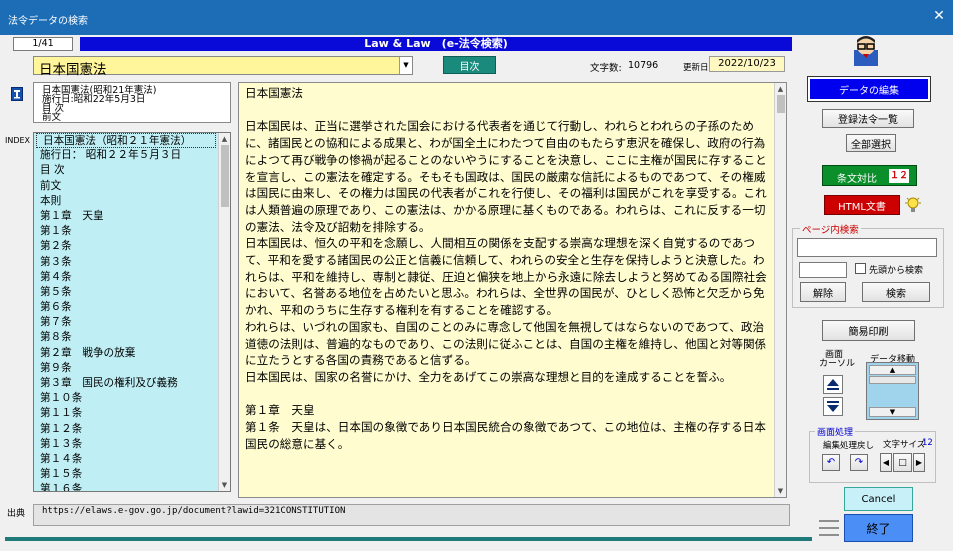 This screenshot has height=551, width=953. What do you see at coordinates (830, 229) in the screenshot?
I see `page-search-label: ページ内検索` at bounding box center [830, 229].